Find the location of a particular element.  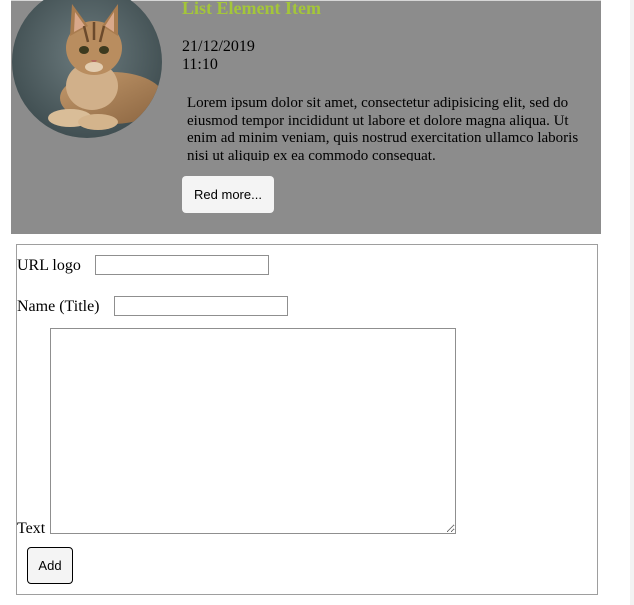

list-item-title: List Element Item is located at coordinates (251, 9).